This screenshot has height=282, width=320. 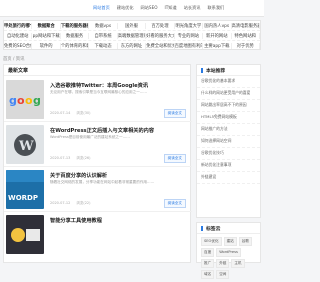 I want to click on sidebar-heading: 本站推荐, so click(x=228, y=70).